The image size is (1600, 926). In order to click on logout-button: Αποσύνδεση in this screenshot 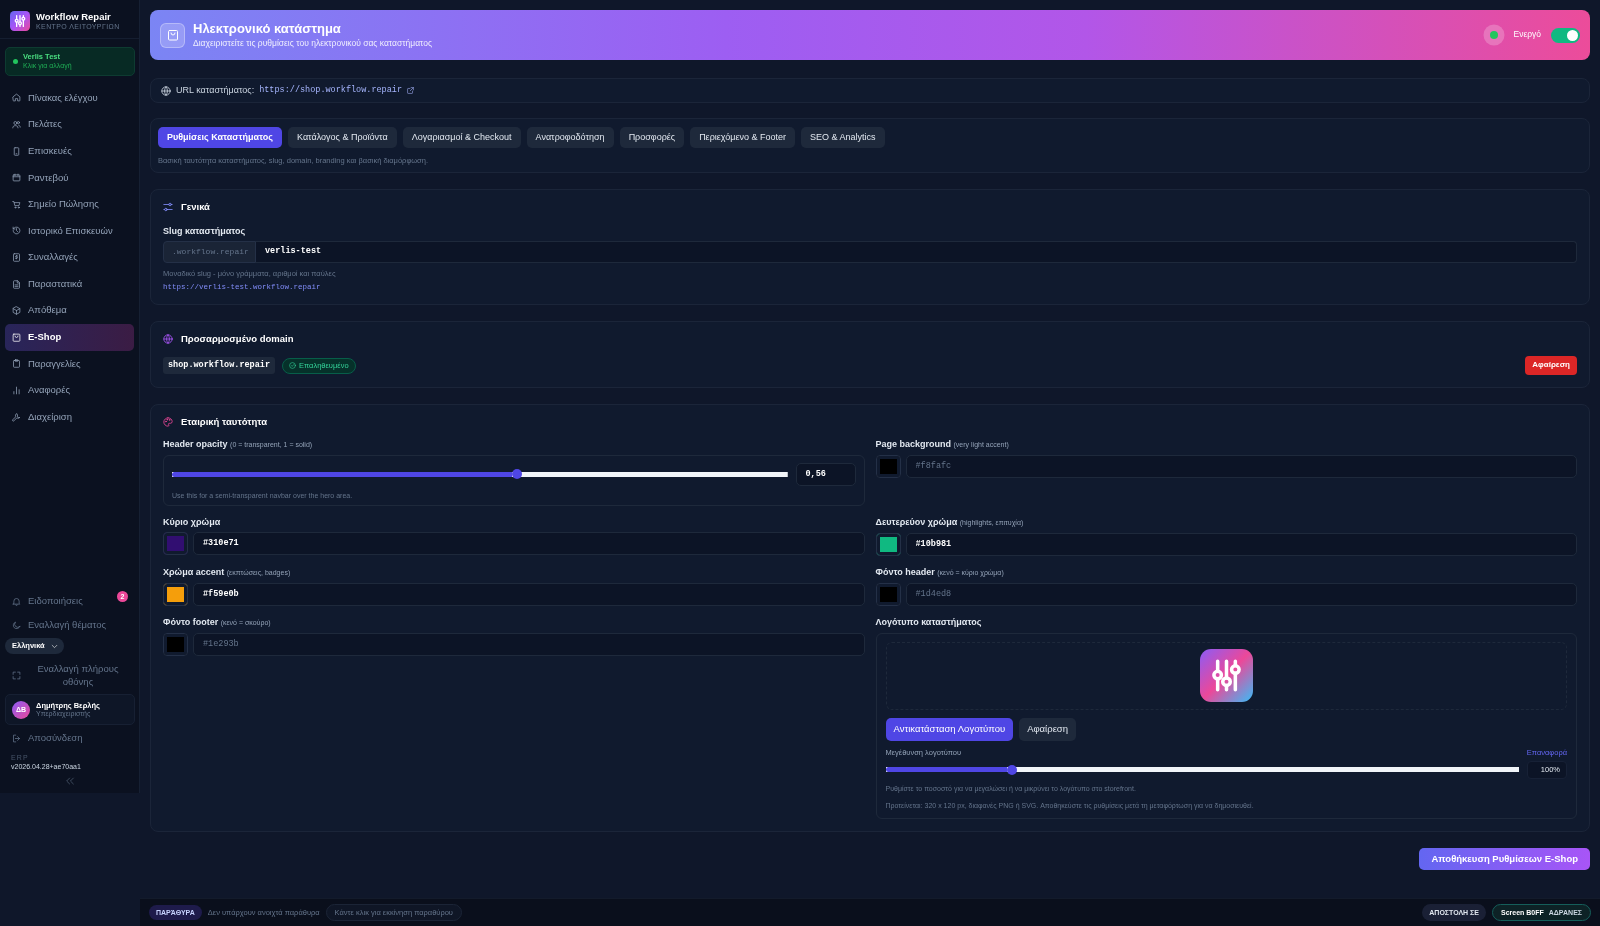, I will do `click(70, 738)`.